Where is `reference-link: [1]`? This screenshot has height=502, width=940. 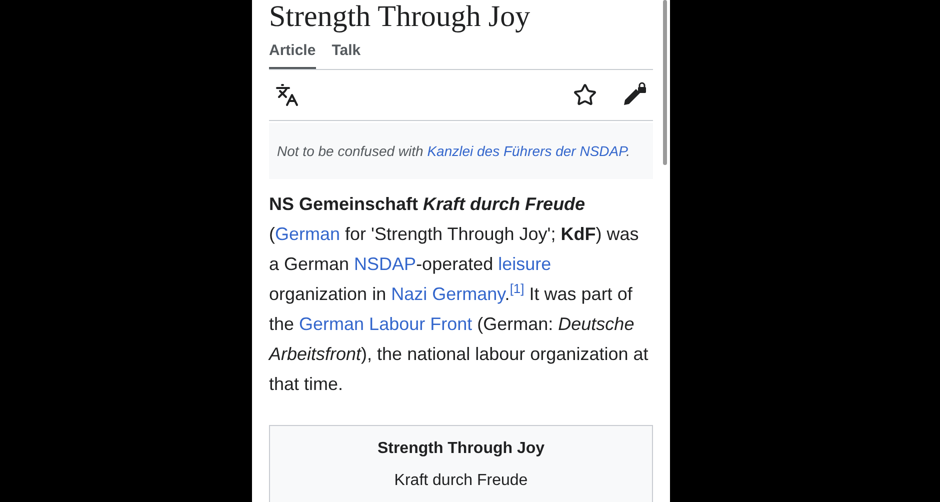
reference-link: [1] is located at coordinates (517, 288).